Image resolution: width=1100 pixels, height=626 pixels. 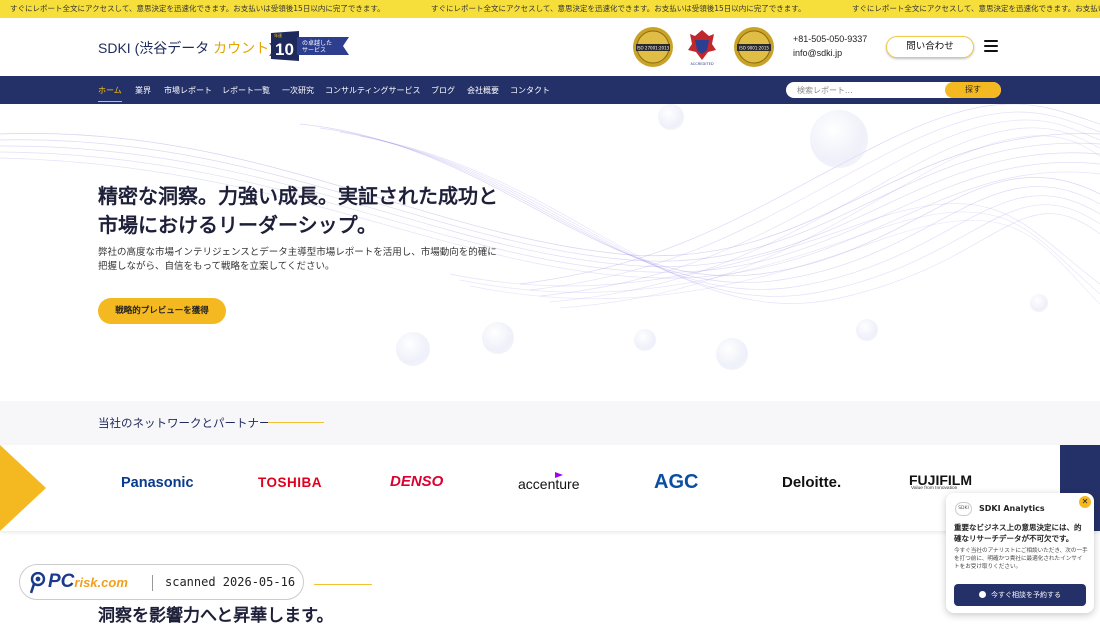 I want to click on search-bar: 探す, so click(x=893, y=90).